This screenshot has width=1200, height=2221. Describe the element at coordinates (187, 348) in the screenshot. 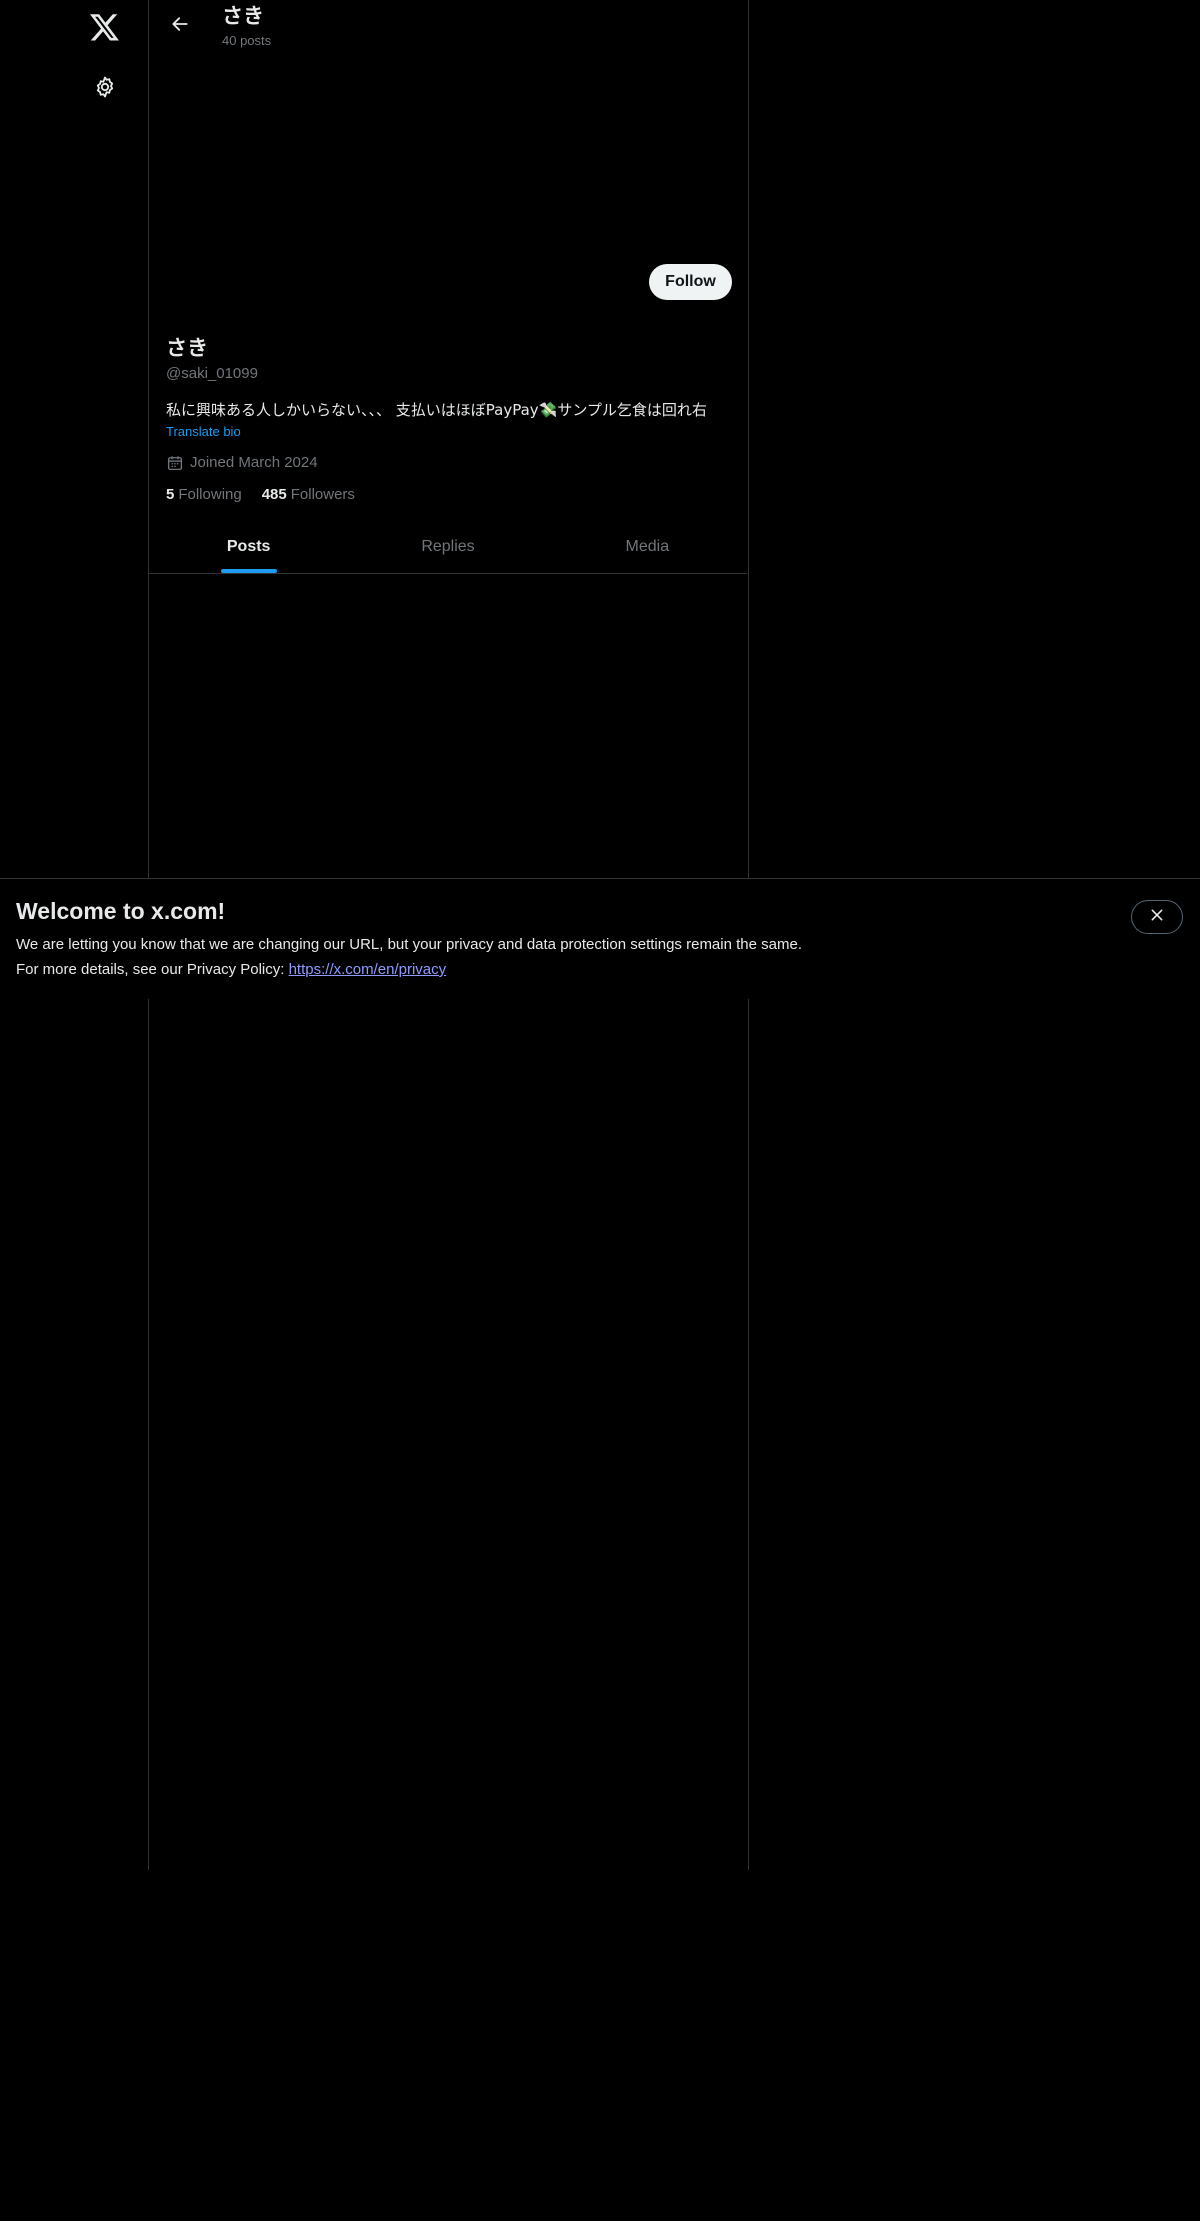

I see `profile-name: さき` at that location.